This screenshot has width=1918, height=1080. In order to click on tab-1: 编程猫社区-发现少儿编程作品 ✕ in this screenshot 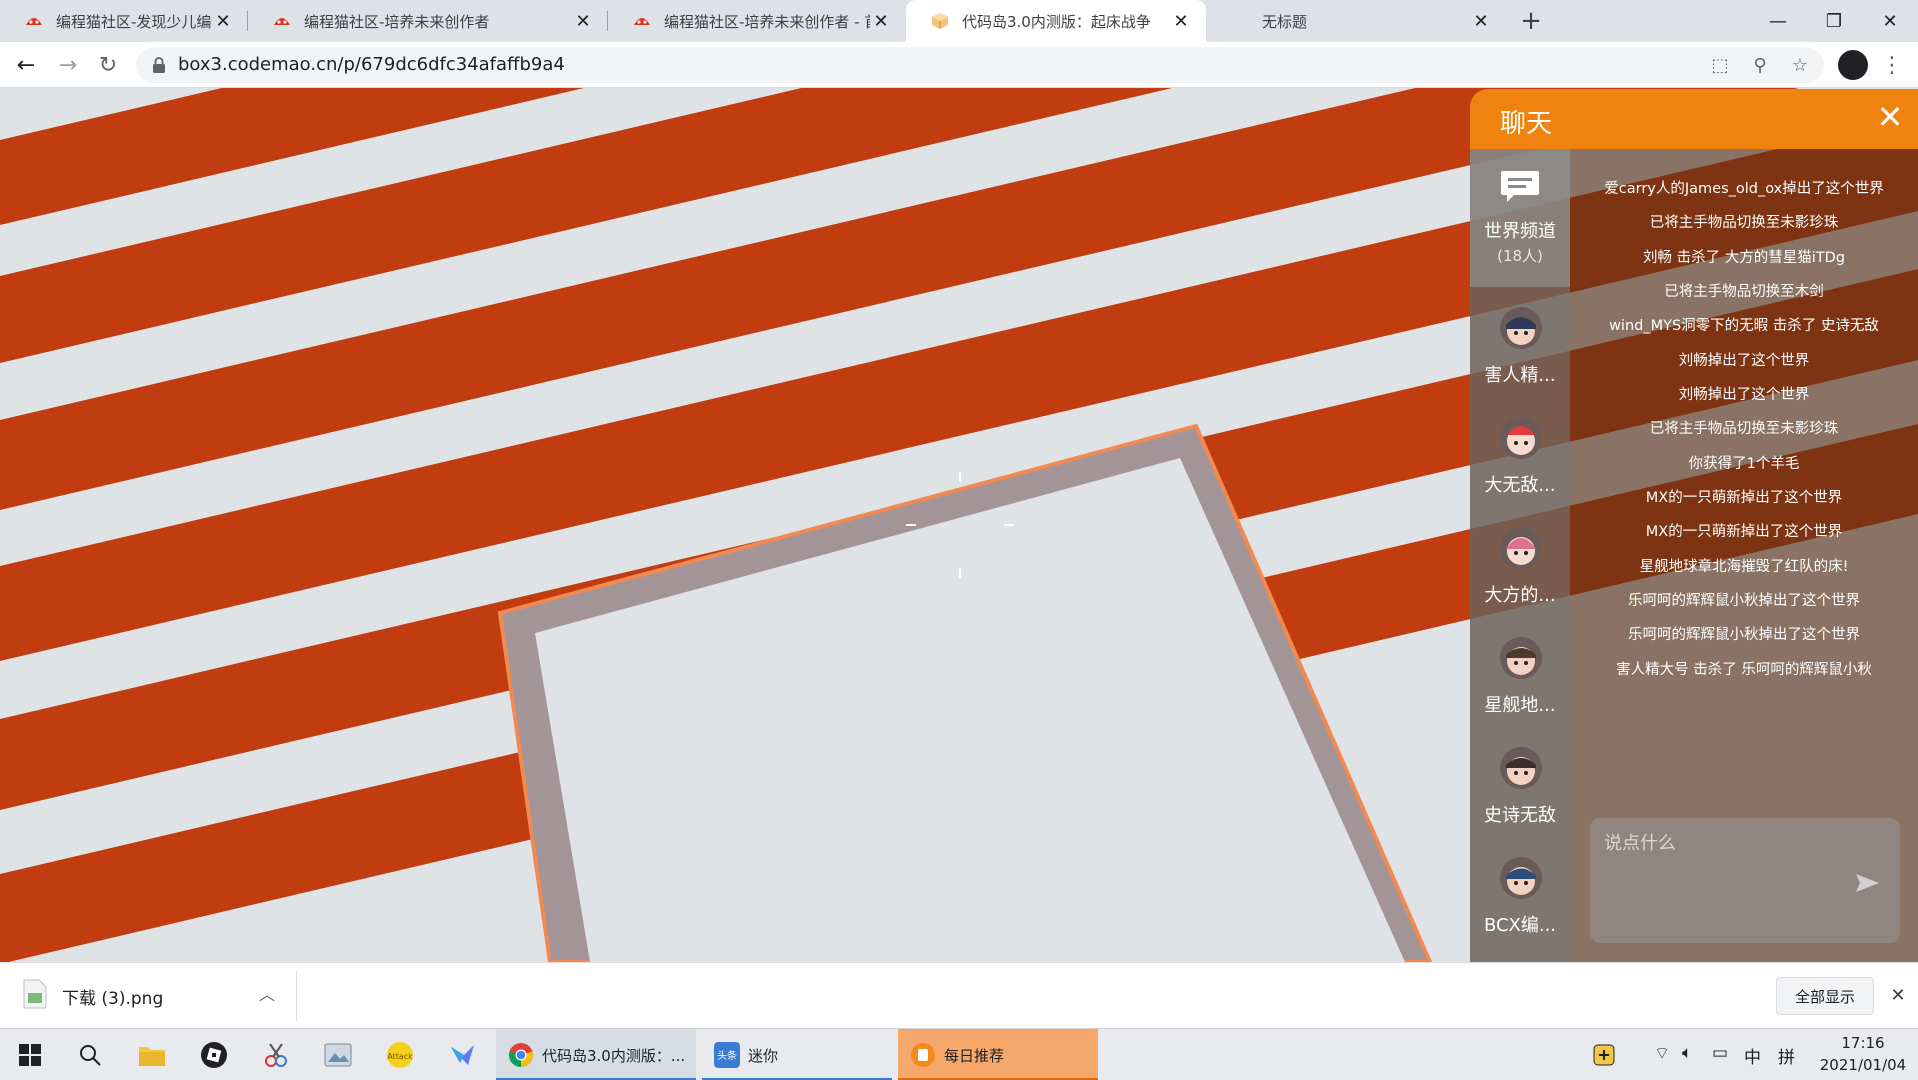, I will do `click(124, 21)`.